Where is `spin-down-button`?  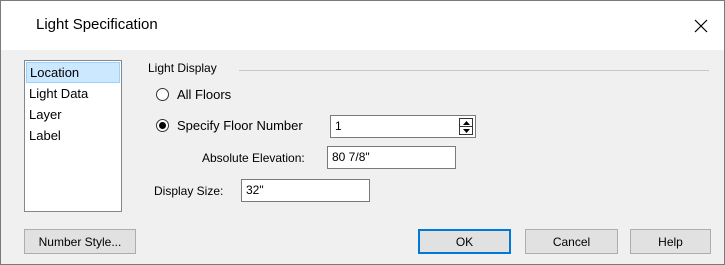
spin-down-button is located at coordinates (466, 130).